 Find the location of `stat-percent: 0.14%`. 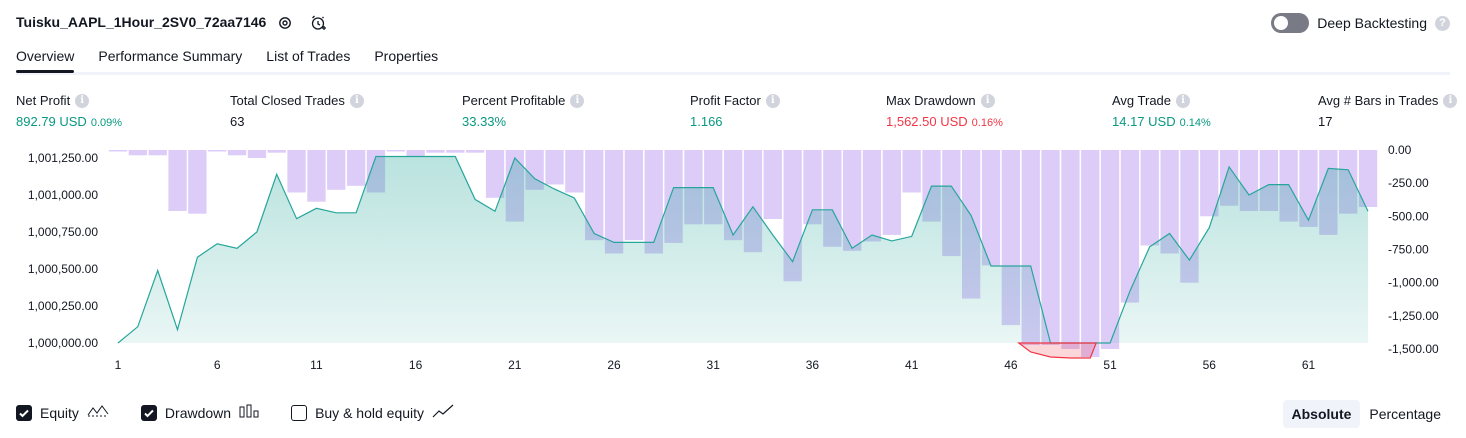

stat-percent: 0.14% is located at coordinates (1195, 123).